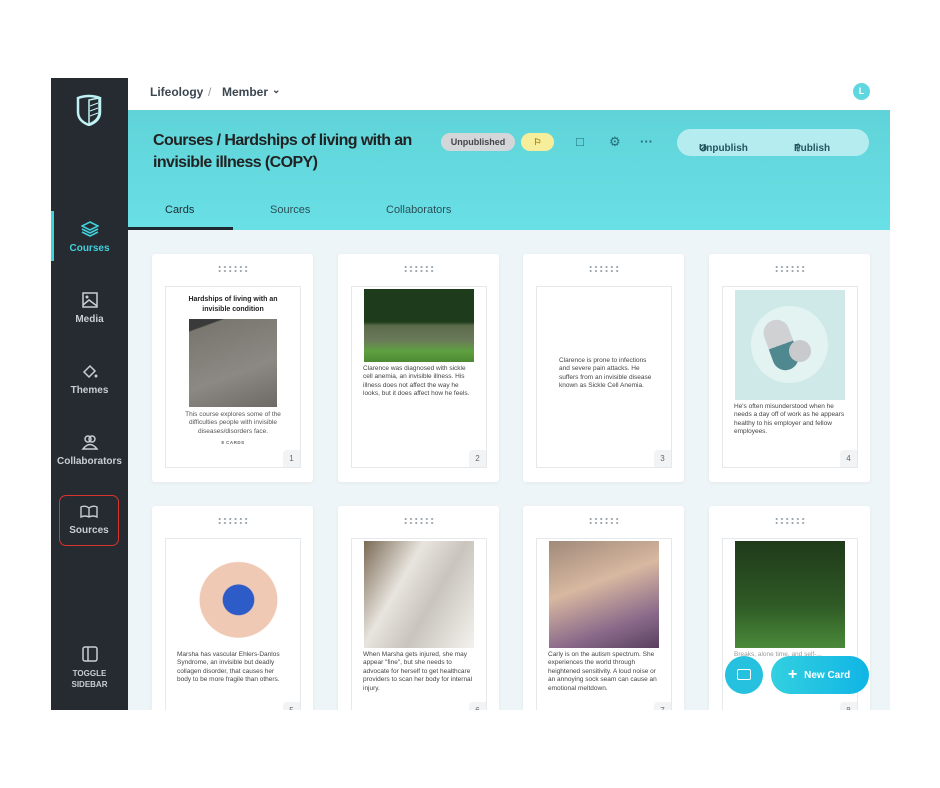  What do you see at coordinates (89, 371) in the screenshot?
I see `paint-bucket-icon` at bounding box center [89, 371].